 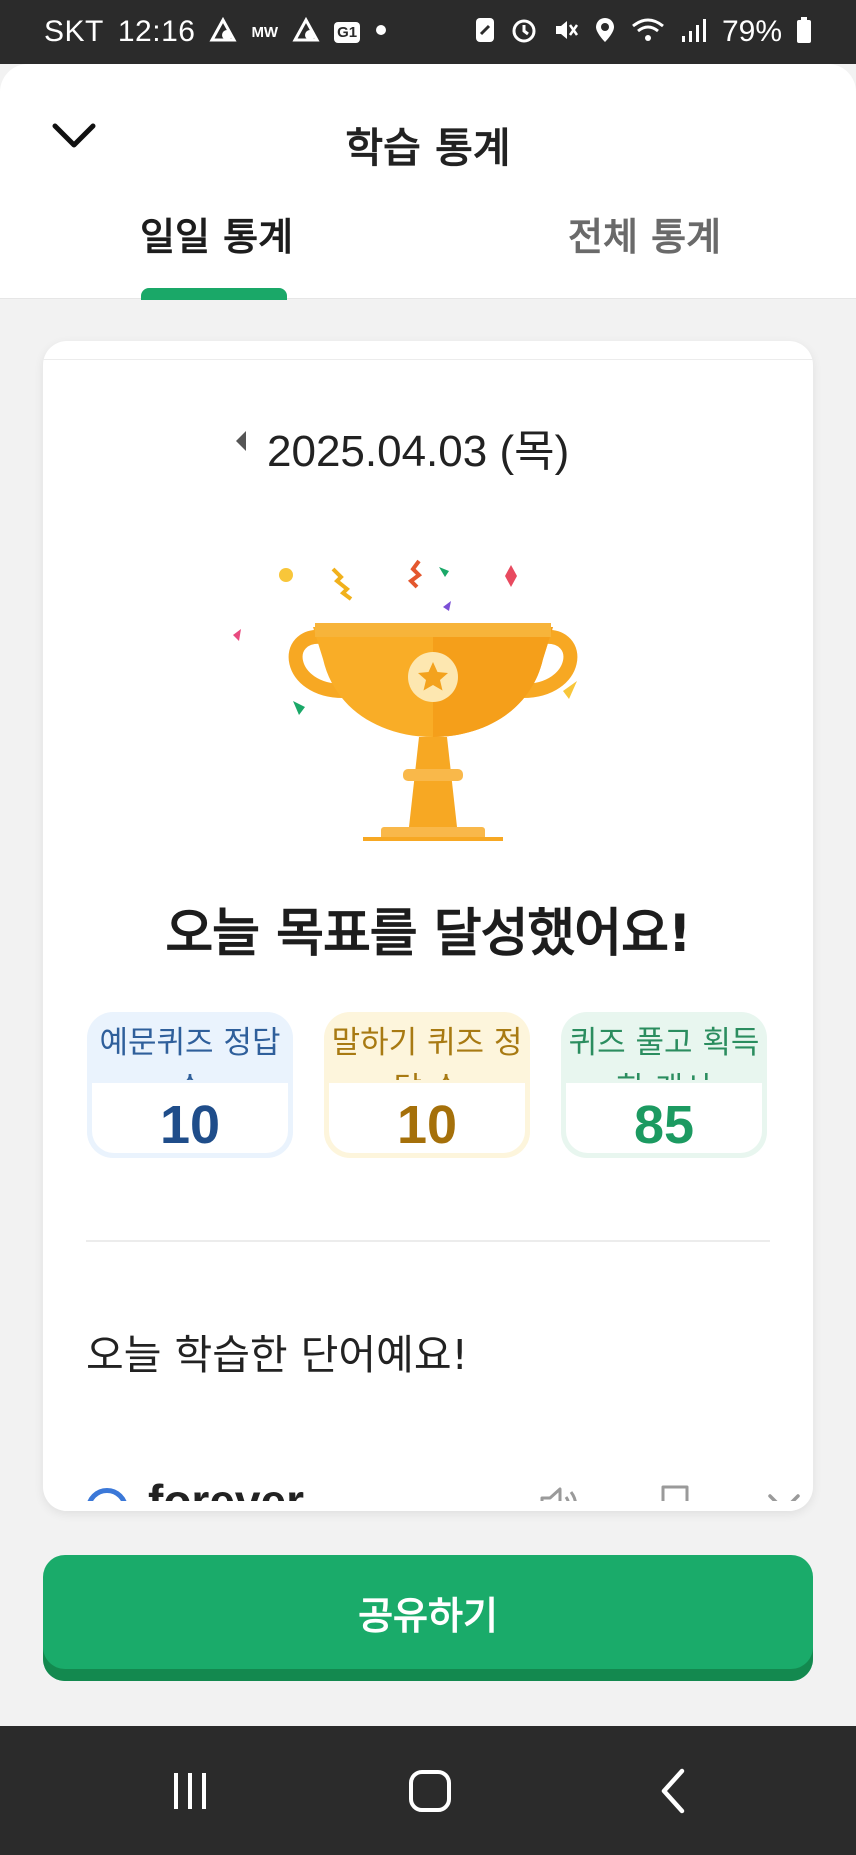 What do you see at coordinates (216, 233) in the screenshot?
I see `tab-daily-stats: 일일 통계` at bounding box center [216, 233].